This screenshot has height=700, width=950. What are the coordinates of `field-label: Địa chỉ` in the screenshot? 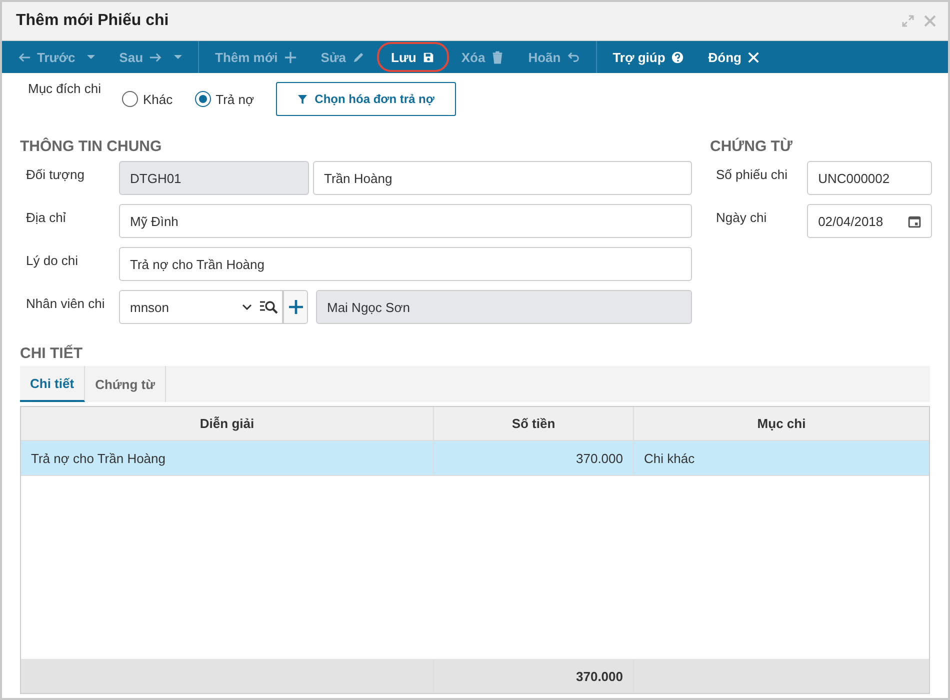 It's located at (46, 217).